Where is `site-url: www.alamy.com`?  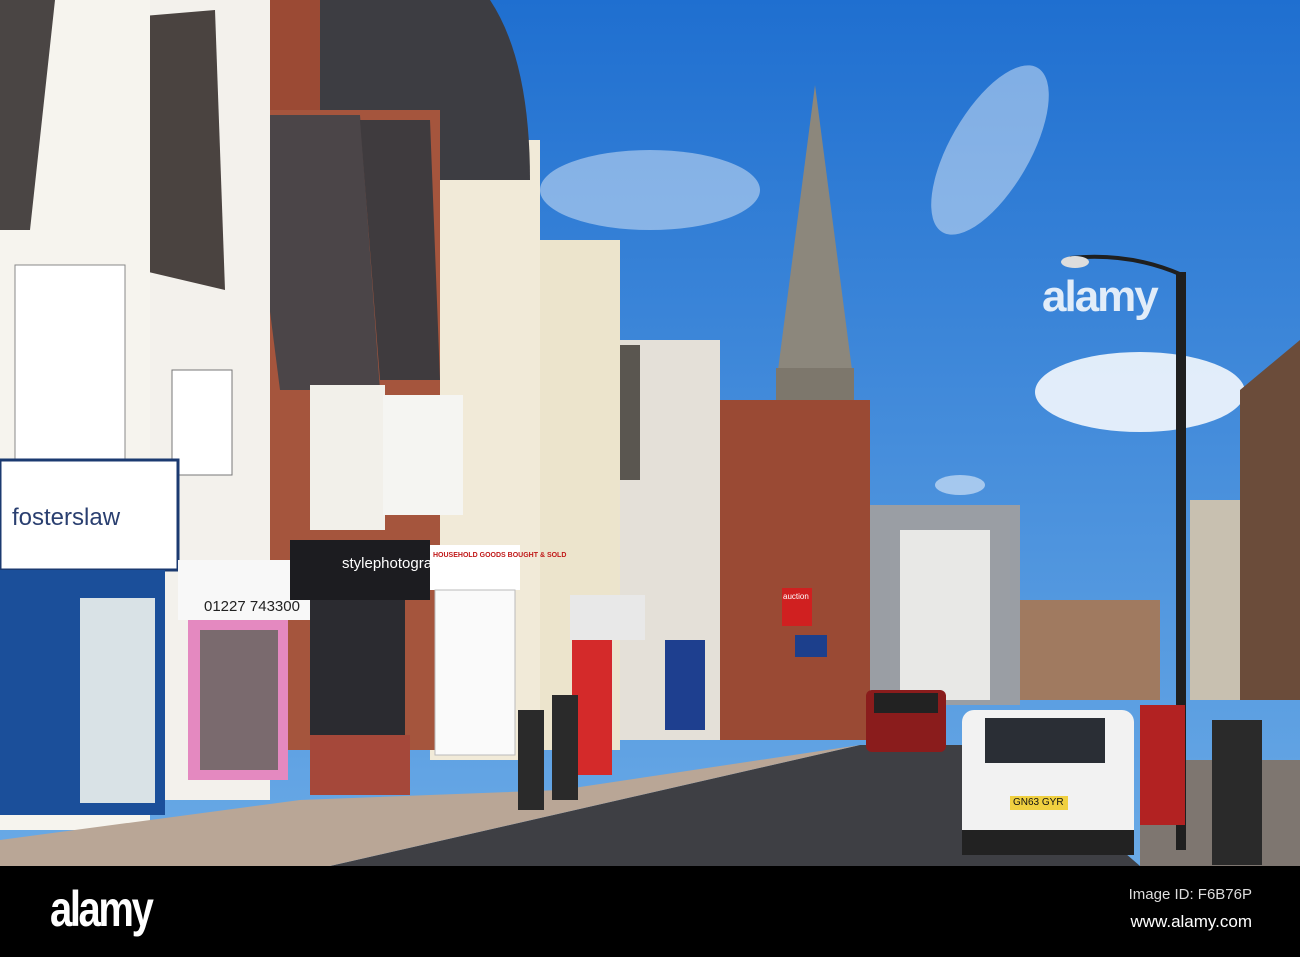 site-url: www.alamy.com is located at coordinates (1191, 921).